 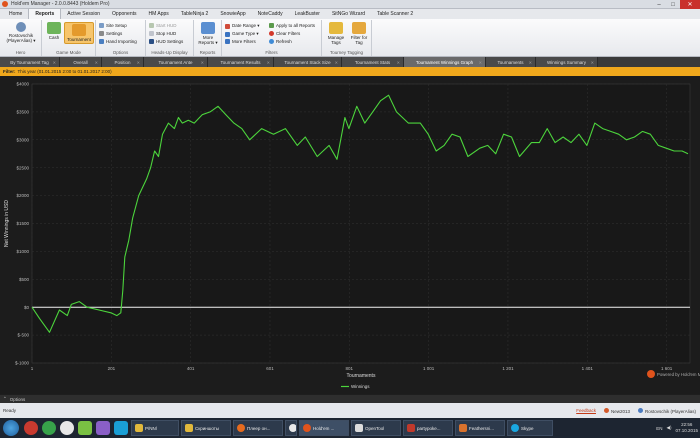 I want to click on cash-label: Cash, so click(x=54, y=37).